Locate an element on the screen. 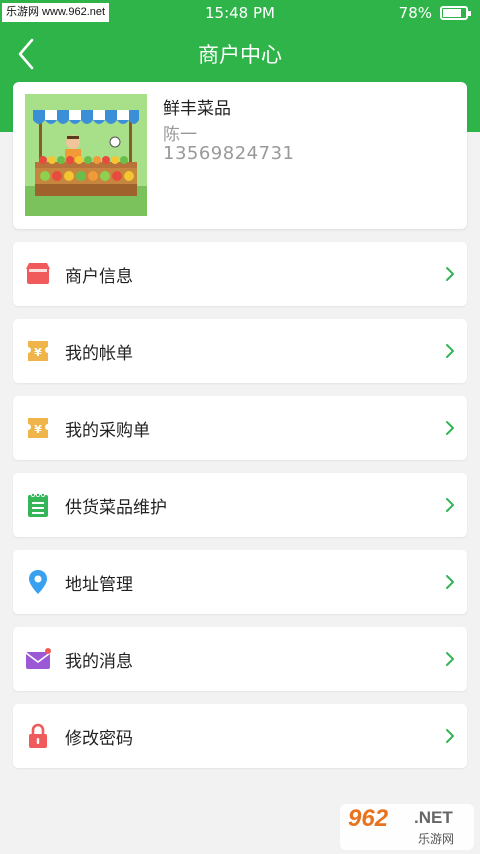 The image size is (480, 854). market-stall-illustration-icon is located at coordinates (86, 155).